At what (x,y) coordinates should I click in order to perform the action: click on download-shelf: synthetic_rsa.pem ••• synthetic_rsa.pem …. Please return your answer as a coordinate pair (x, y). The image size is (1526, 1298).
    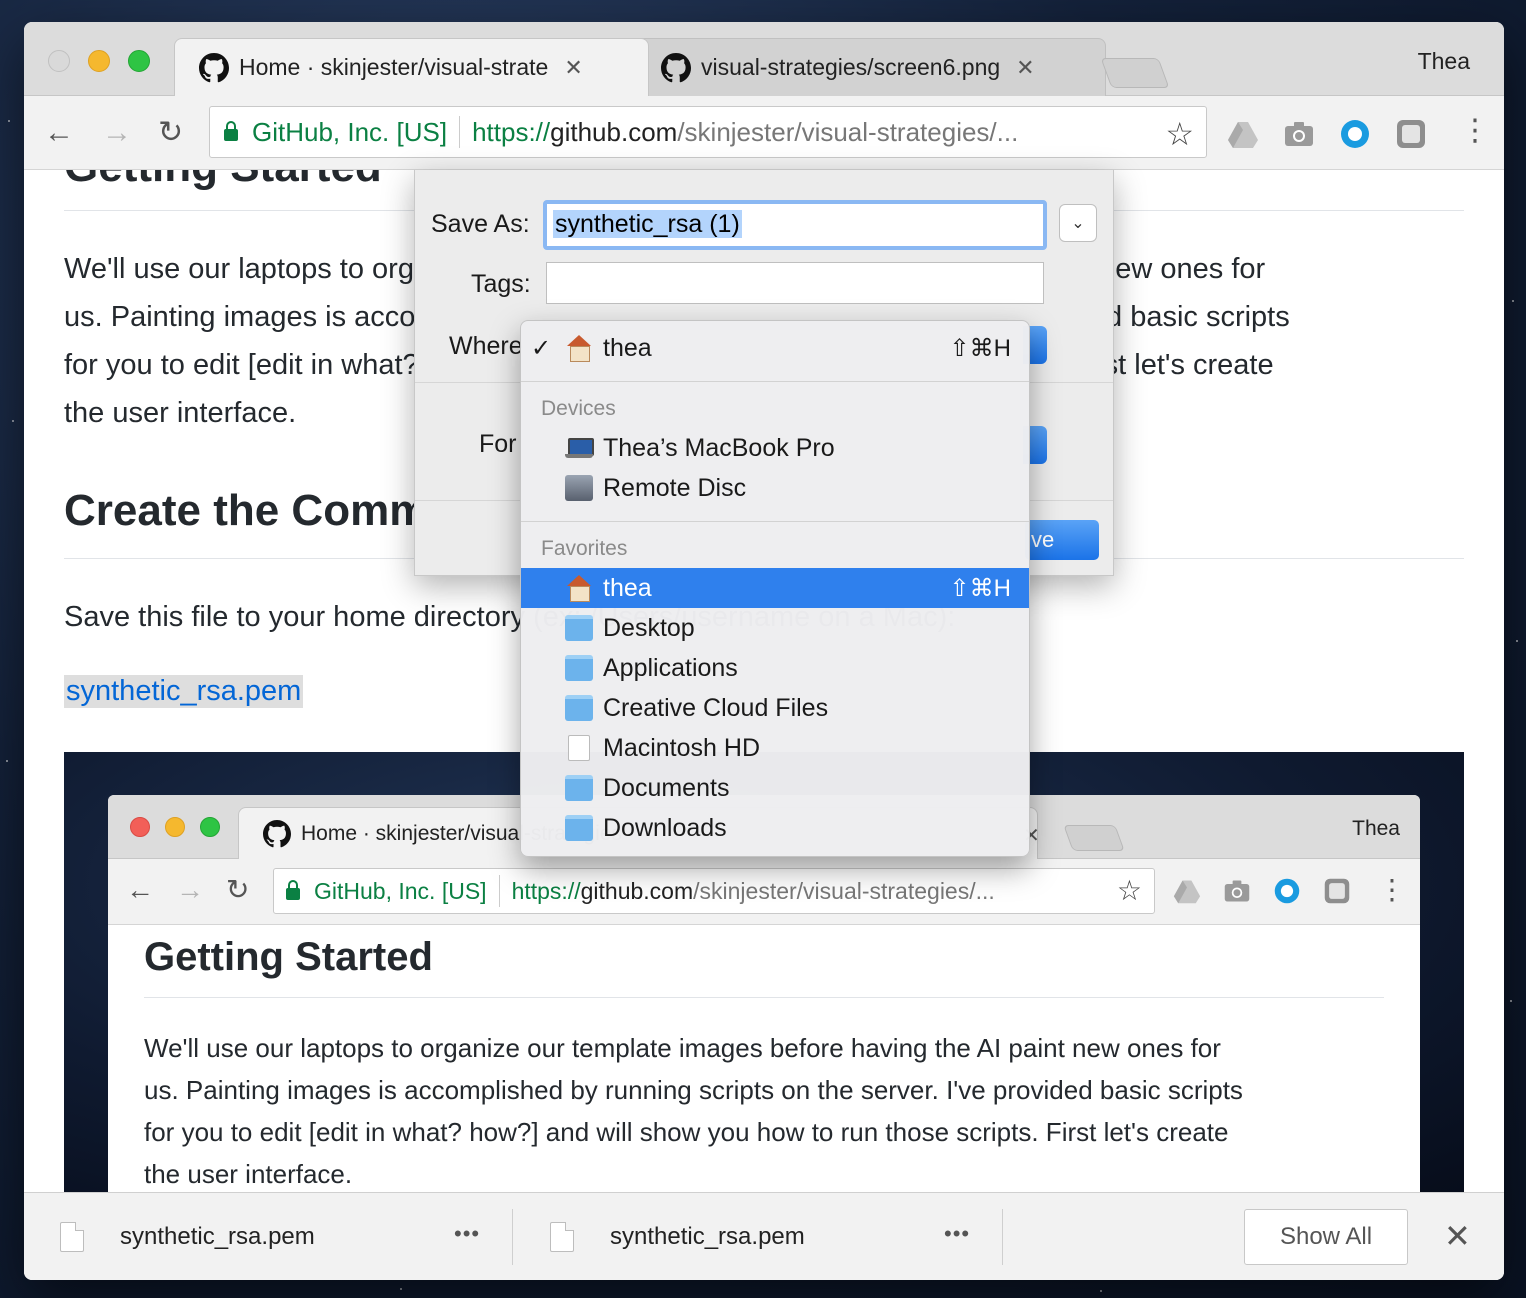
    Looking at the image, I should click on (764, 1236).